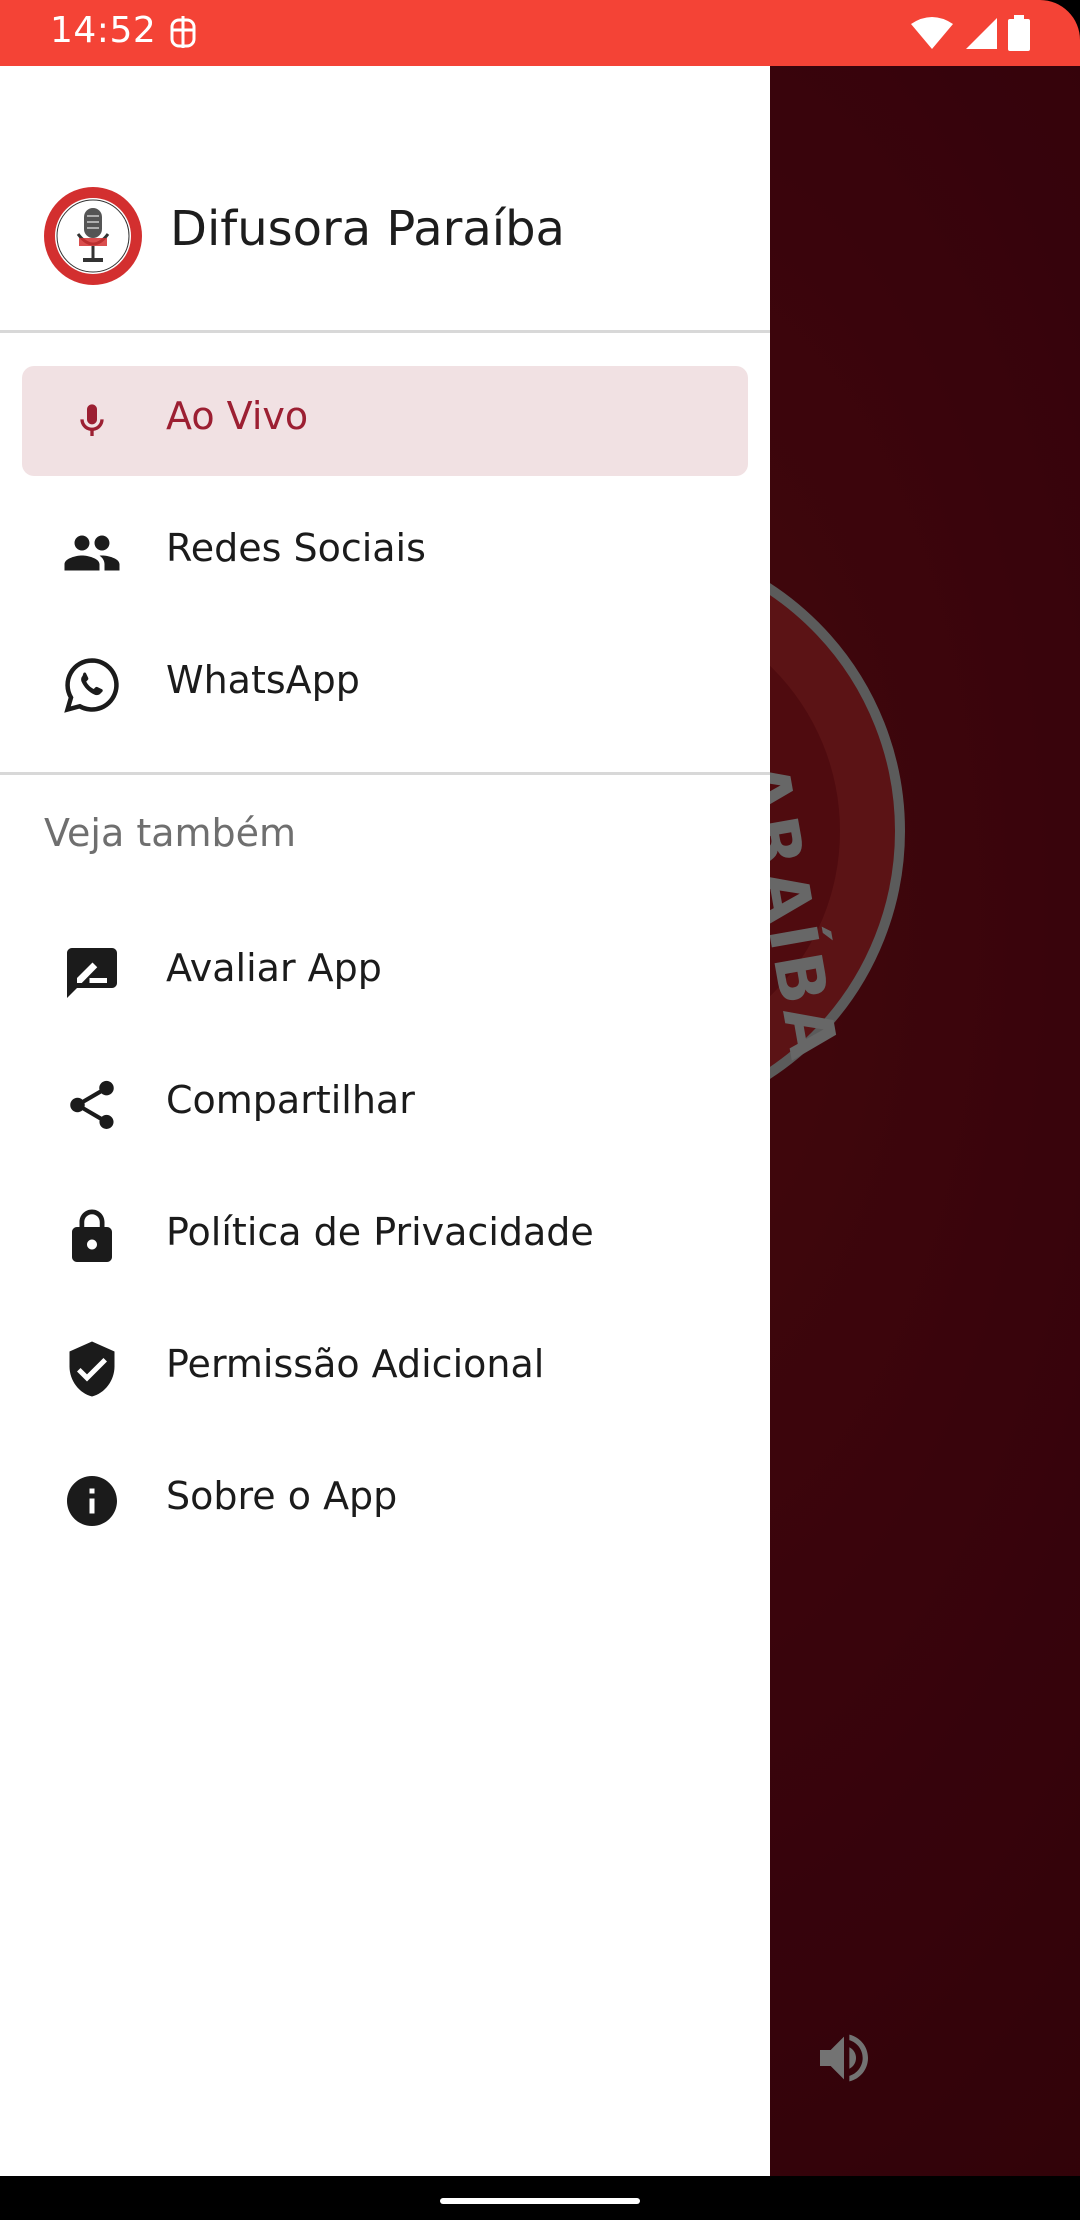  What do you see at coordinates (92, 973) in the screenshot?
I see `rate-review-icon` at bounding box center [92, 973].